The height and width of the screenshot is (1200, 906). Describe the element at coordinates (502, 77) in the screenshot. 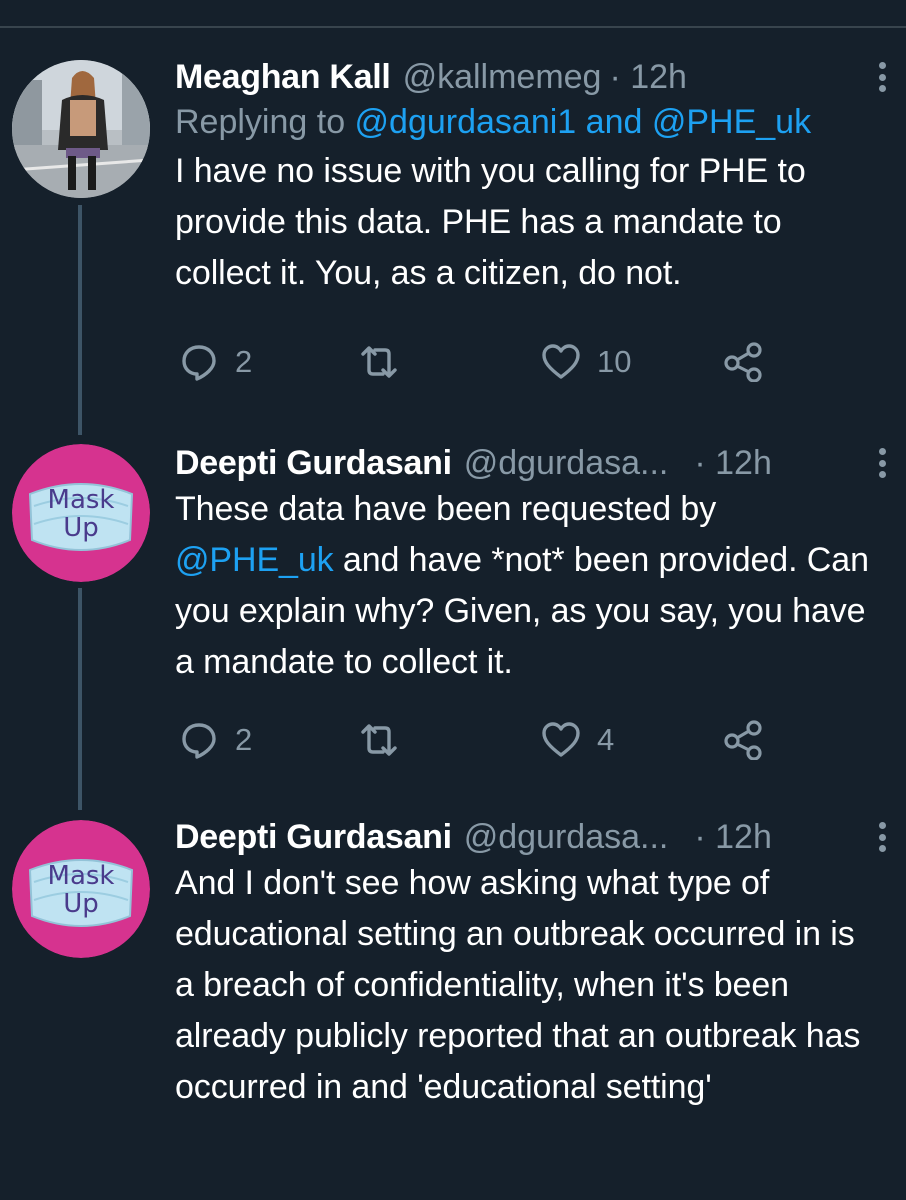

I see `user-handle: @kallmemeg` at that location.